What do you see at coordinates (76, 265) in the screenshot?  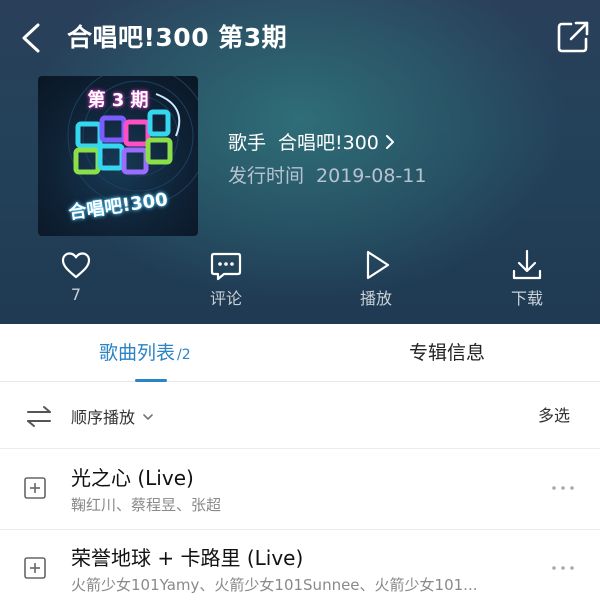 I see `heart-icon` at bounding box center [76, 265].